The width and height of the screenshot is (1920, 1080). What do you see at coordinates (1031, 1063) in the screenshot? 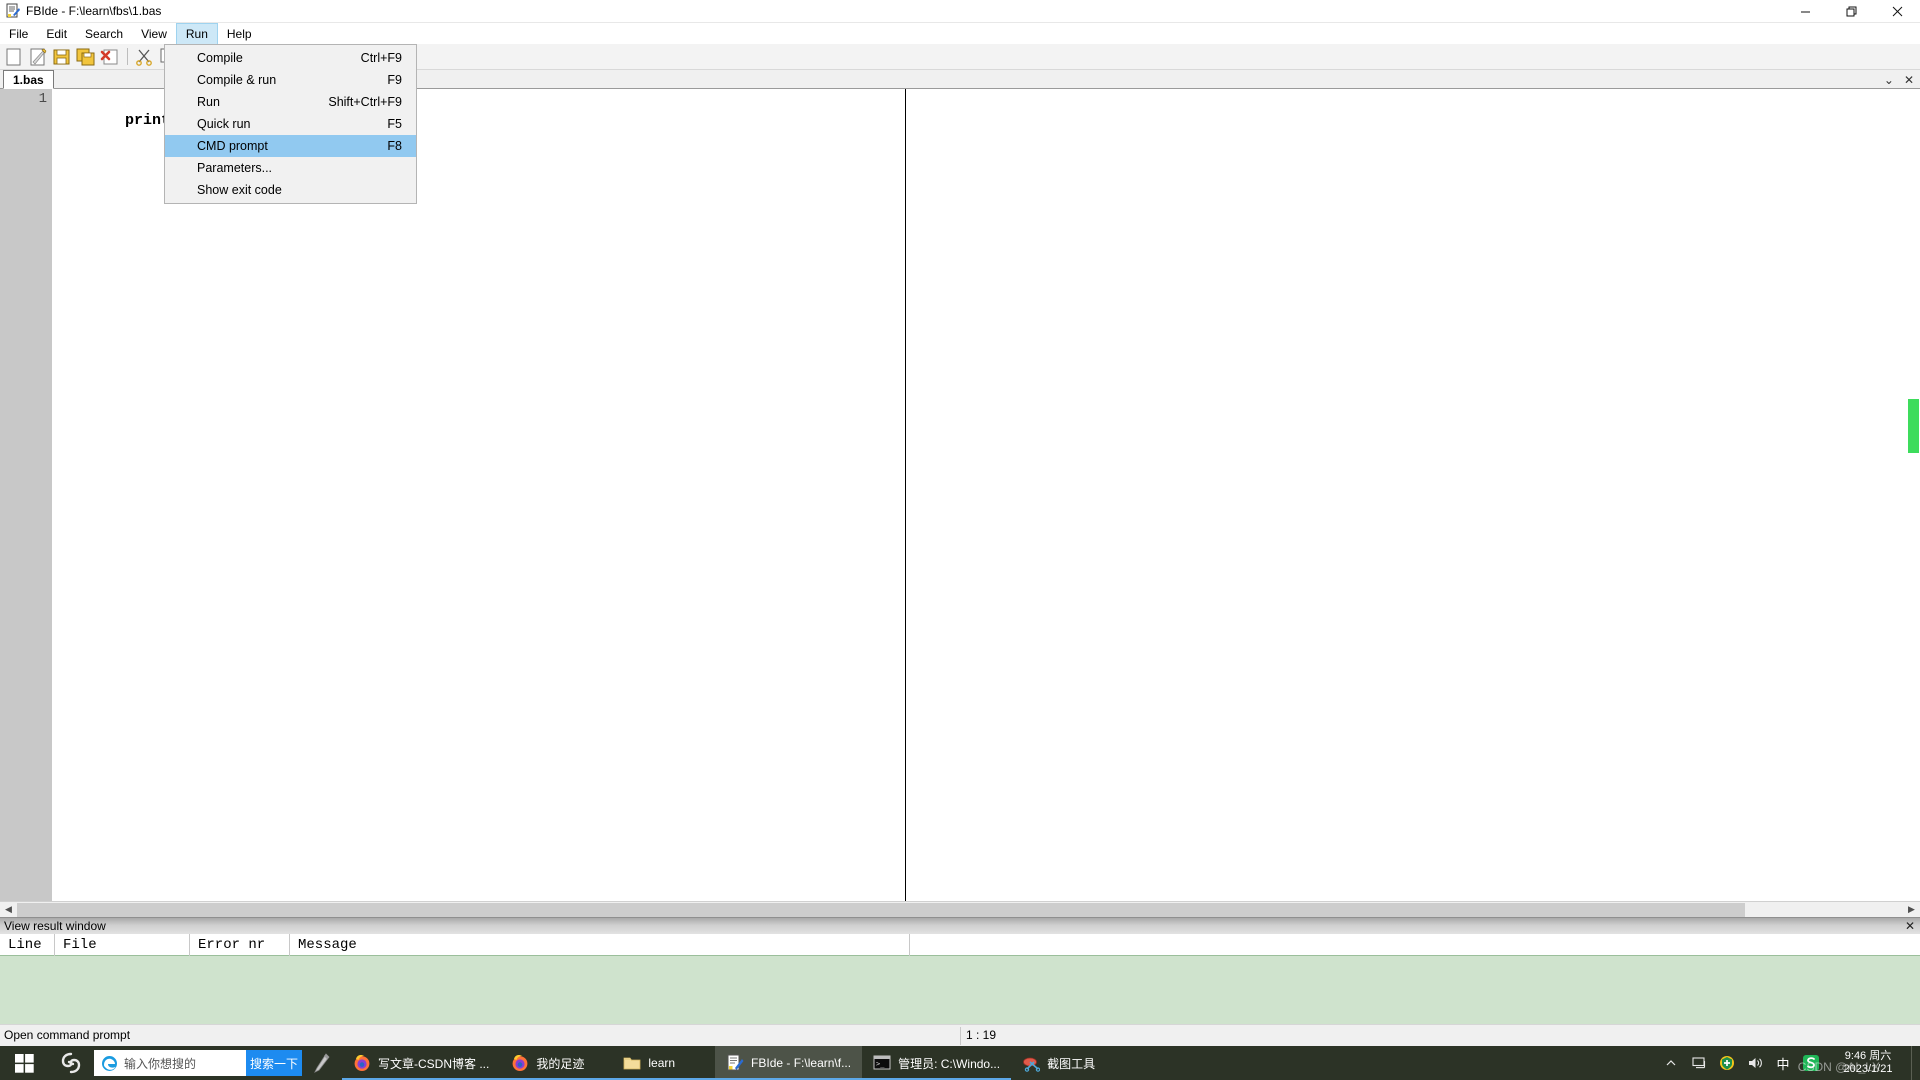
I see `snip-icon` at bounding box center [1031, 1063].